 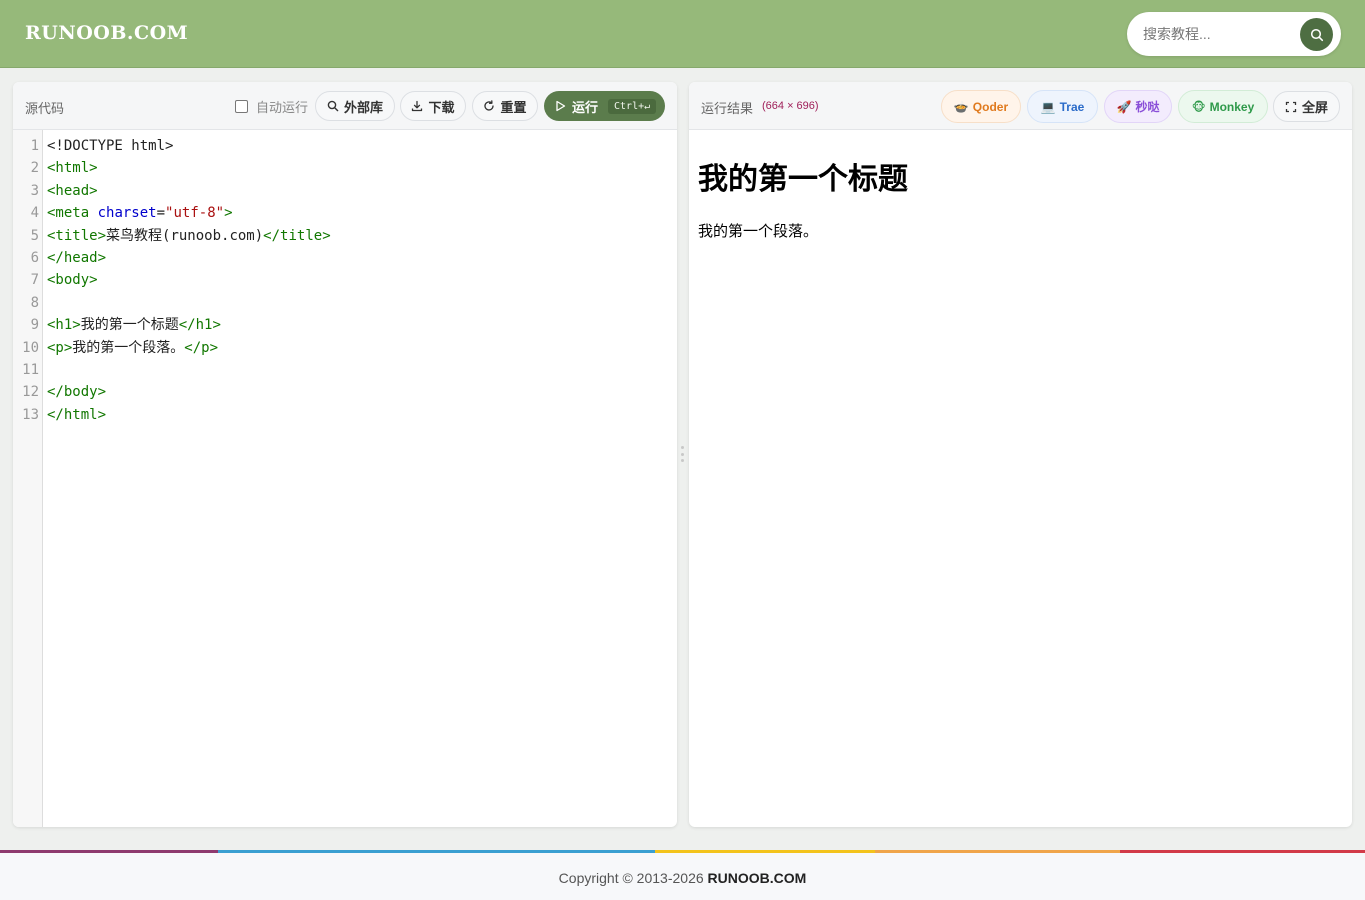 I want to click on run-shortcut: Ctrl+↵, so click(x=632, y=106).